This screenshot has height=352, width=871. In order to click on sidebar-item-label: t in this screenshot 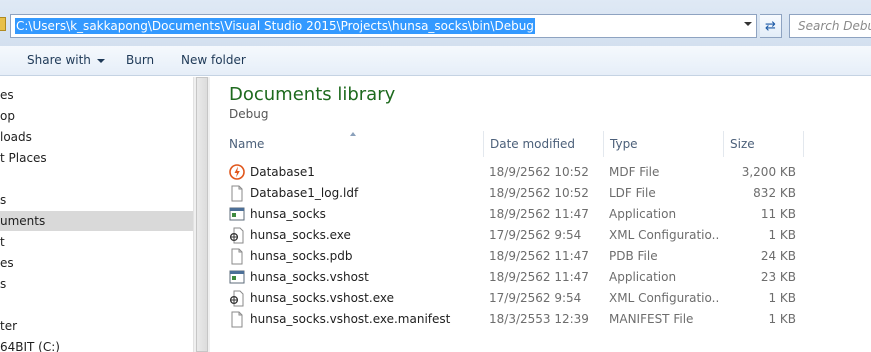, I will do `click(2, 242)`.